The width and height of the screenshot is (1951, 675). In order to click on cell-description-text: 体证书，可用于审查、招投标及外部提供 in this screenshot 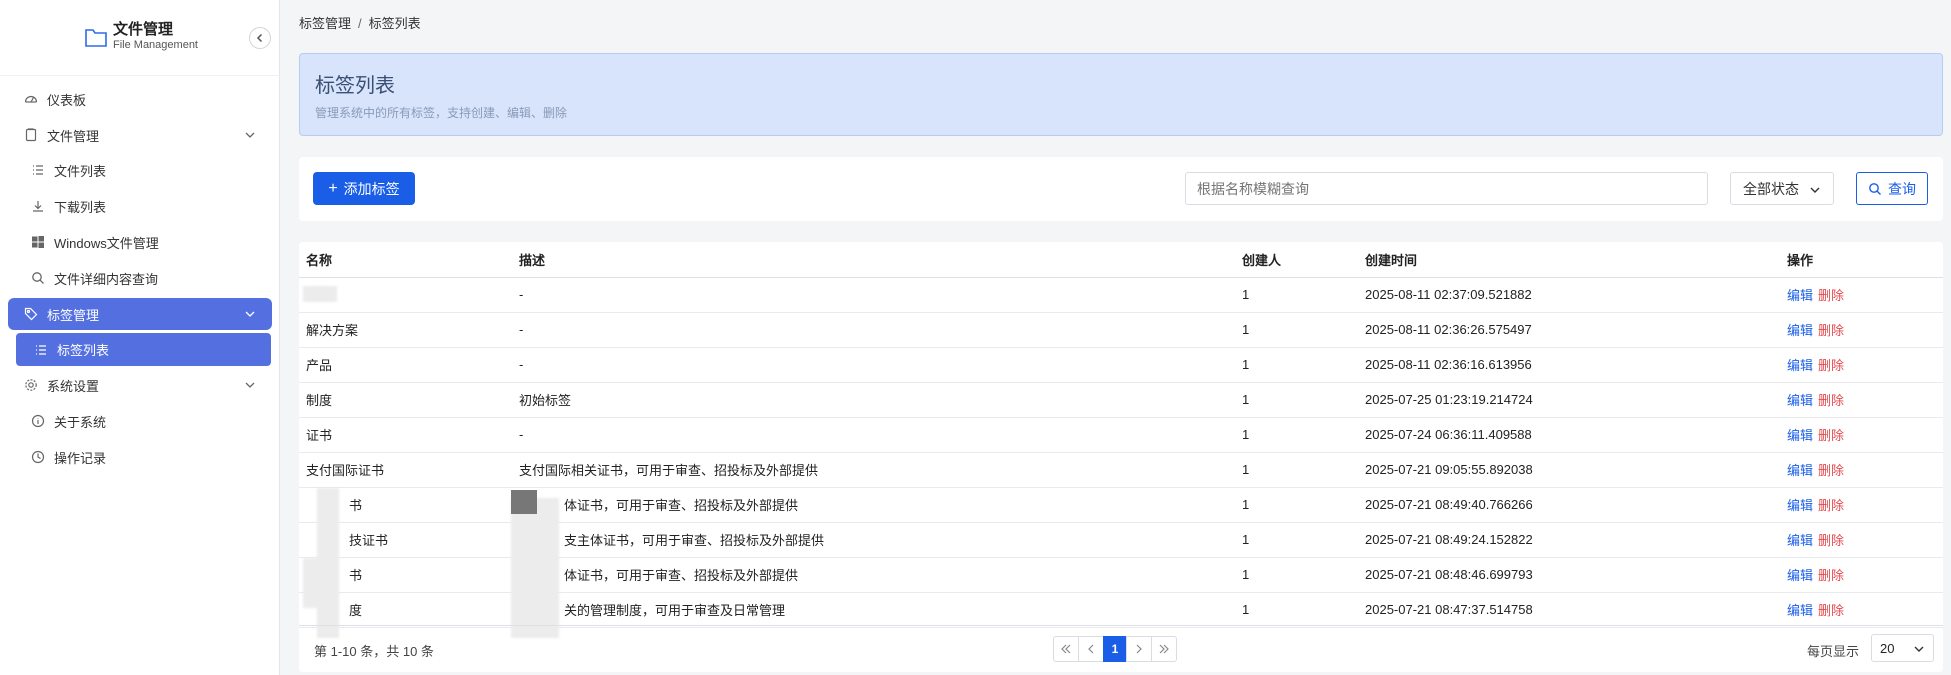, I will do `click(681, 575)`.